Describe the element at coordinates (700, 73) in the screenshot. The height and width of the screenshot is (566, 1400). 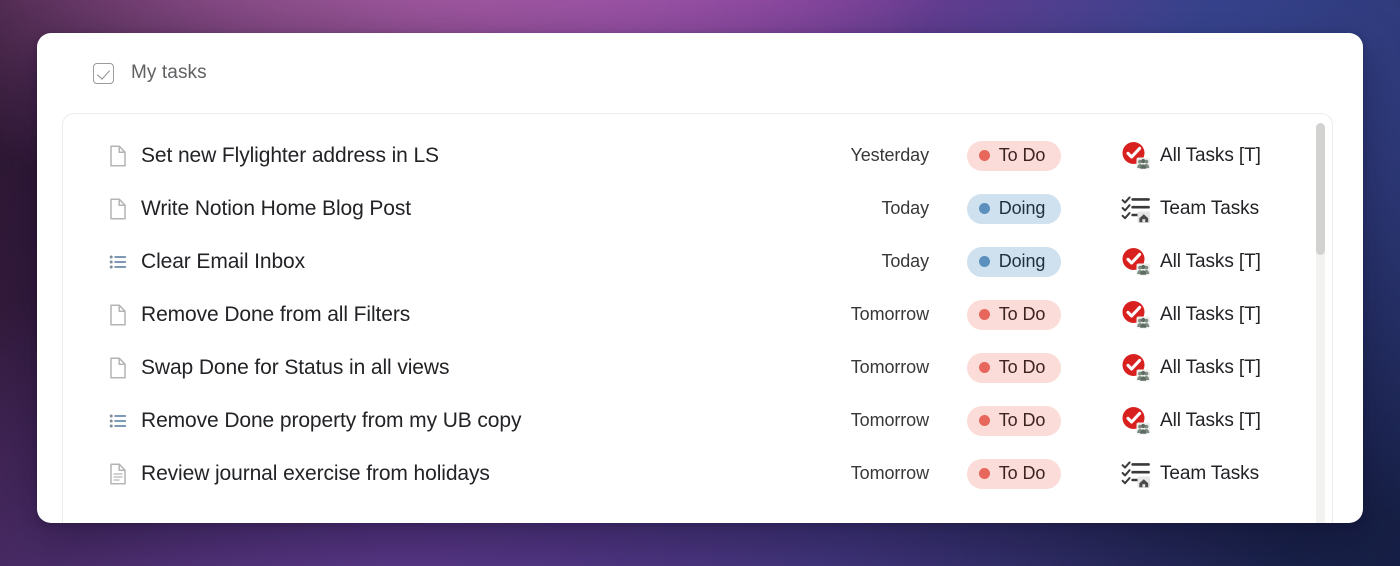
I see `card-header: My tasks` at that location.